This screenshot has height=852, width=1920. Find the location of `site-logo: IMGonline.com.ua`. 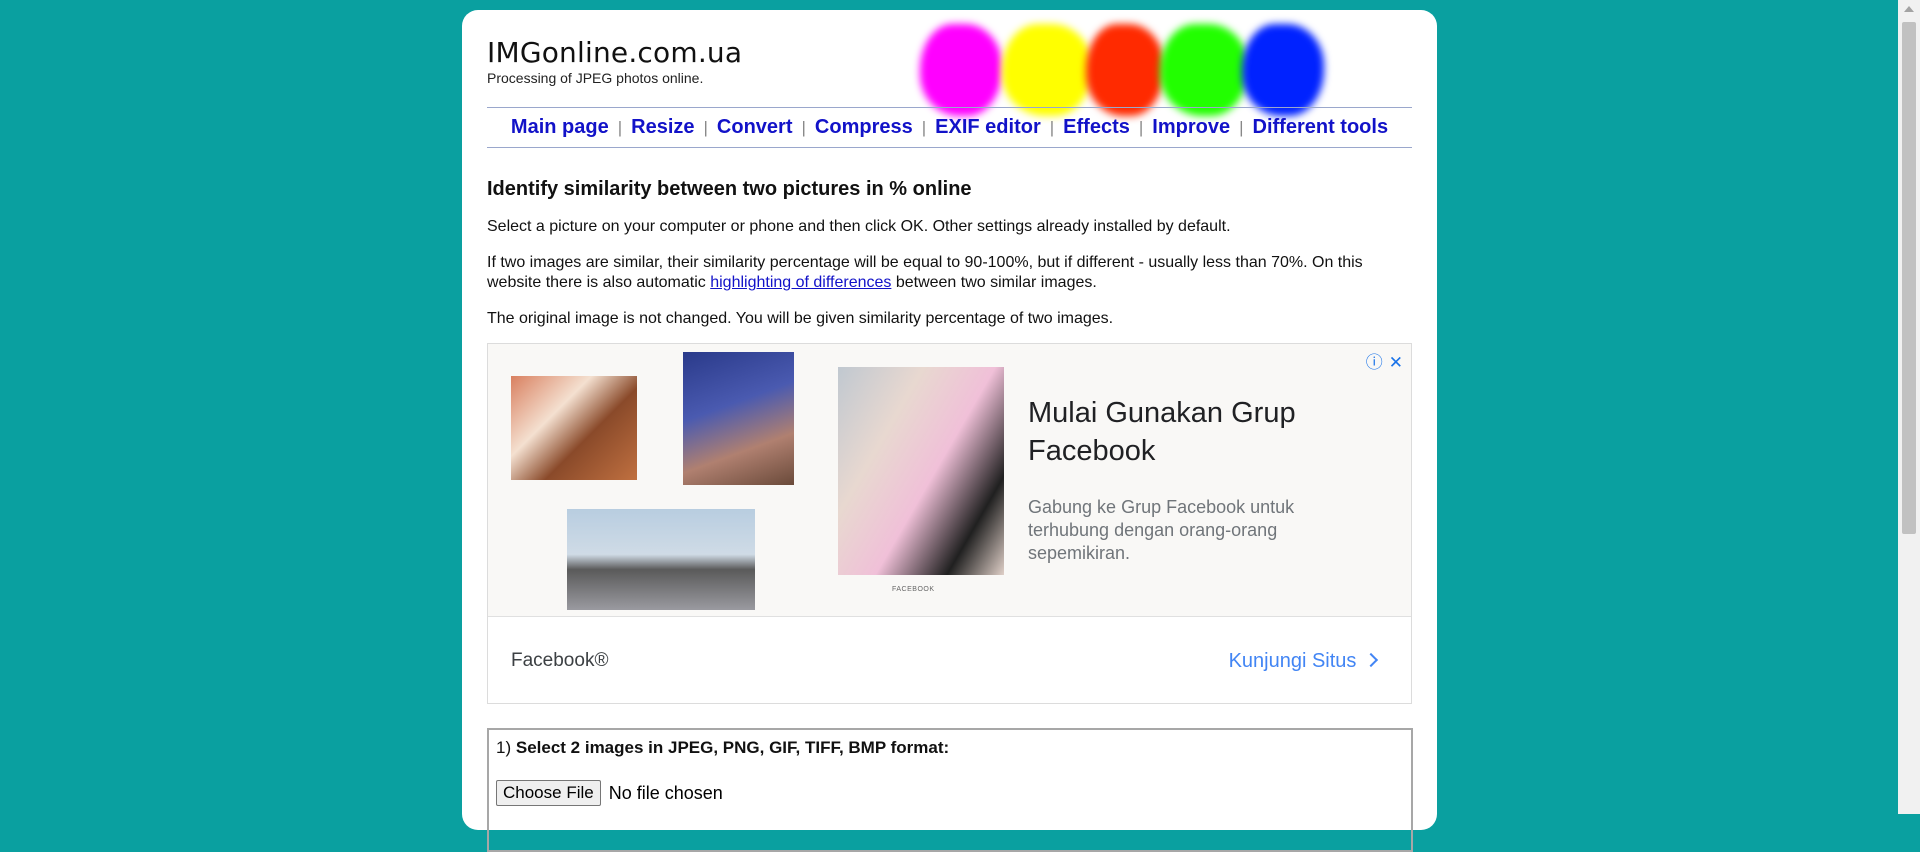

site-logo: IMGonline.com.ua is located at coordinates (614, 52).